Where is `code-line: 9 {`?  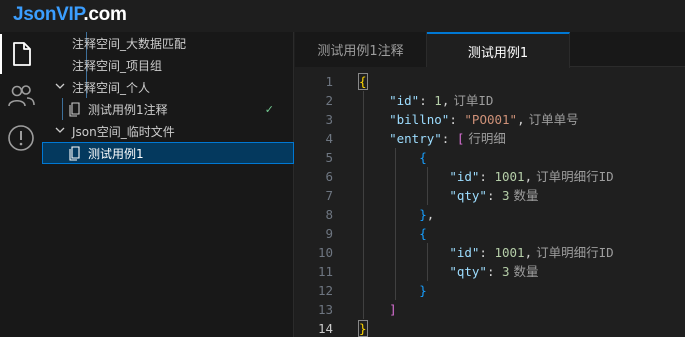
code-line: 9 { is located at coordinates (490, 233).